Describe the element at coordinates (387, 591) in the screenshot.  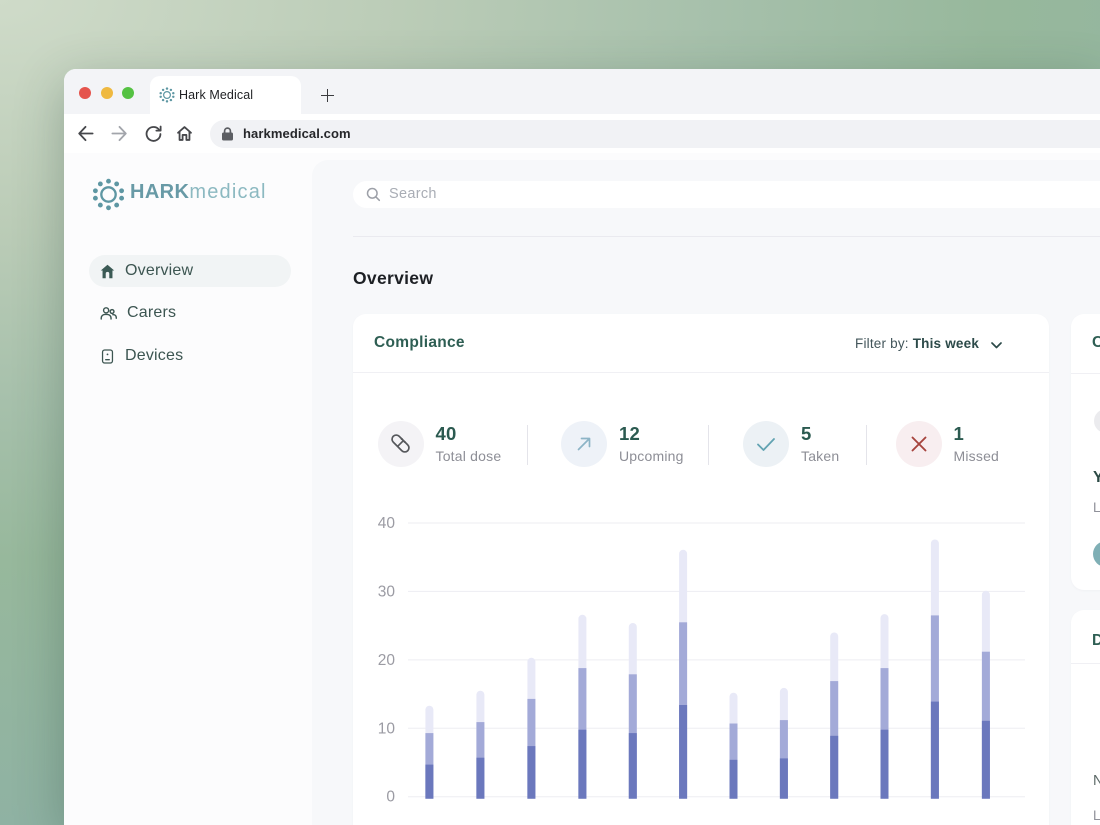
I see `svg-text: 30` at that location.